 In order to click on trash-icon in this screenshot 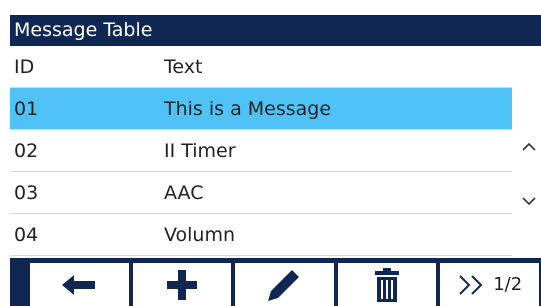, I will do `click(387, 284)`.